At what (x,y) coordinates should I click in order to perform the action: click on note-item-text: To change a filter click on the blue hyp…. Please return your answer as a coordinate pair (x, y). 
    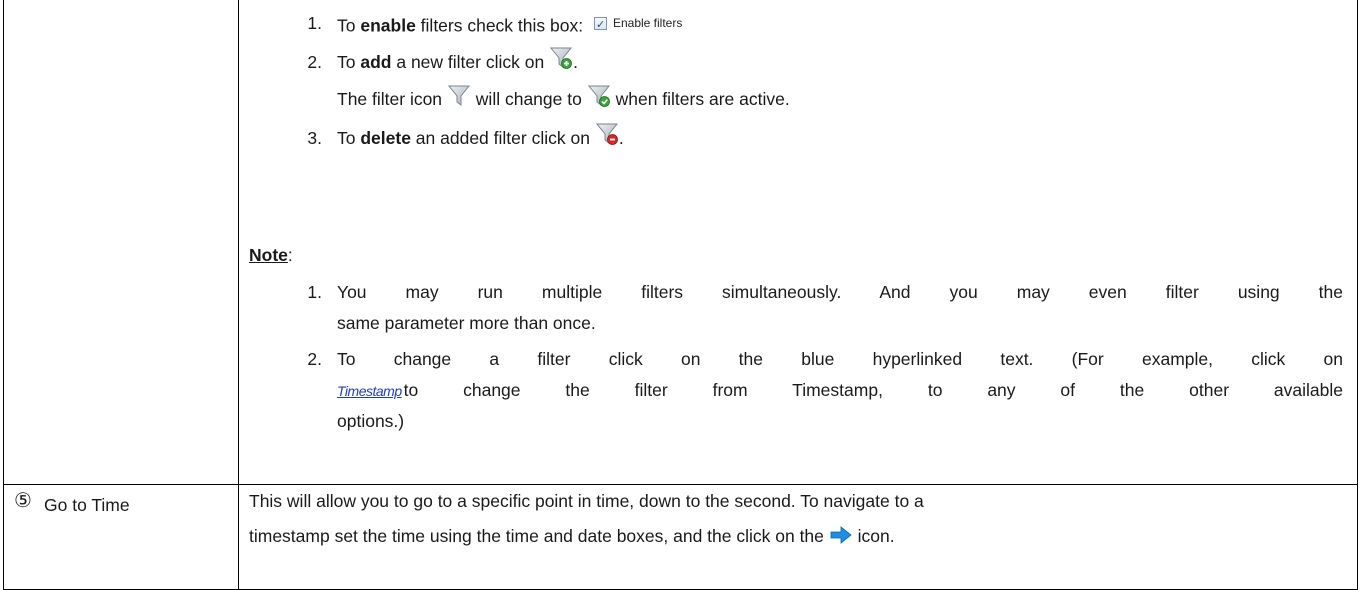
    Looking at the image, I should click on (840, 359).